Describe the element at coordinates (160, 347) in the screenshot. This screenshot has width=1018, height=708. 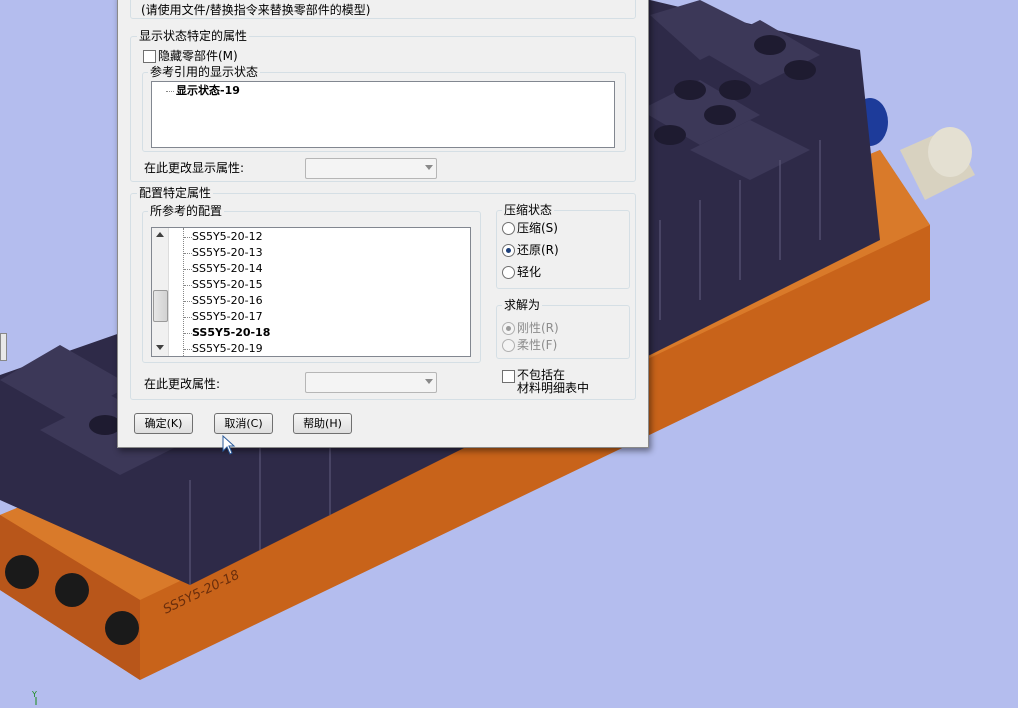
I see `scroll-down-icon` at that location.